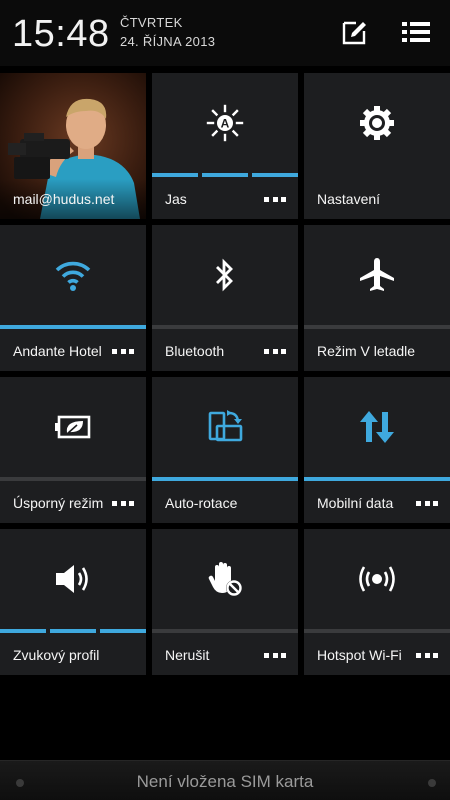 This screenshot has width=450, height=800. I want to click on auto-rotate-tile: Auto-rotace, so click(225, 450).